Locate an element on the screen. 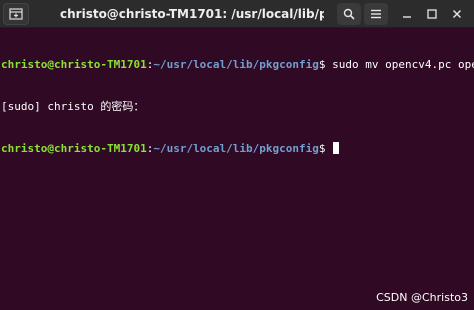 This screenshot has height=310, width=474. watermark: CSDN @Christo3 is located at coordinates (422, 297).